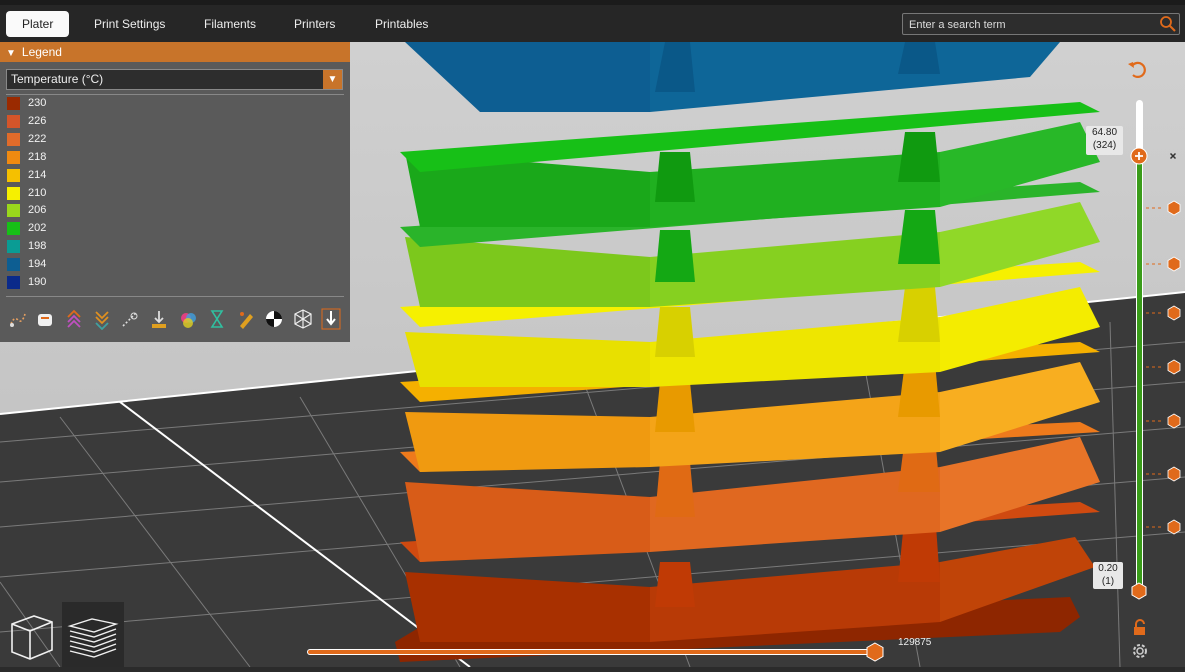 Image resolution: width=1185 pixels, height=672 pixels. Describe the element at coordinates (246, 319) in the screenshot. I see `custom-gcodes-icon` at that location.